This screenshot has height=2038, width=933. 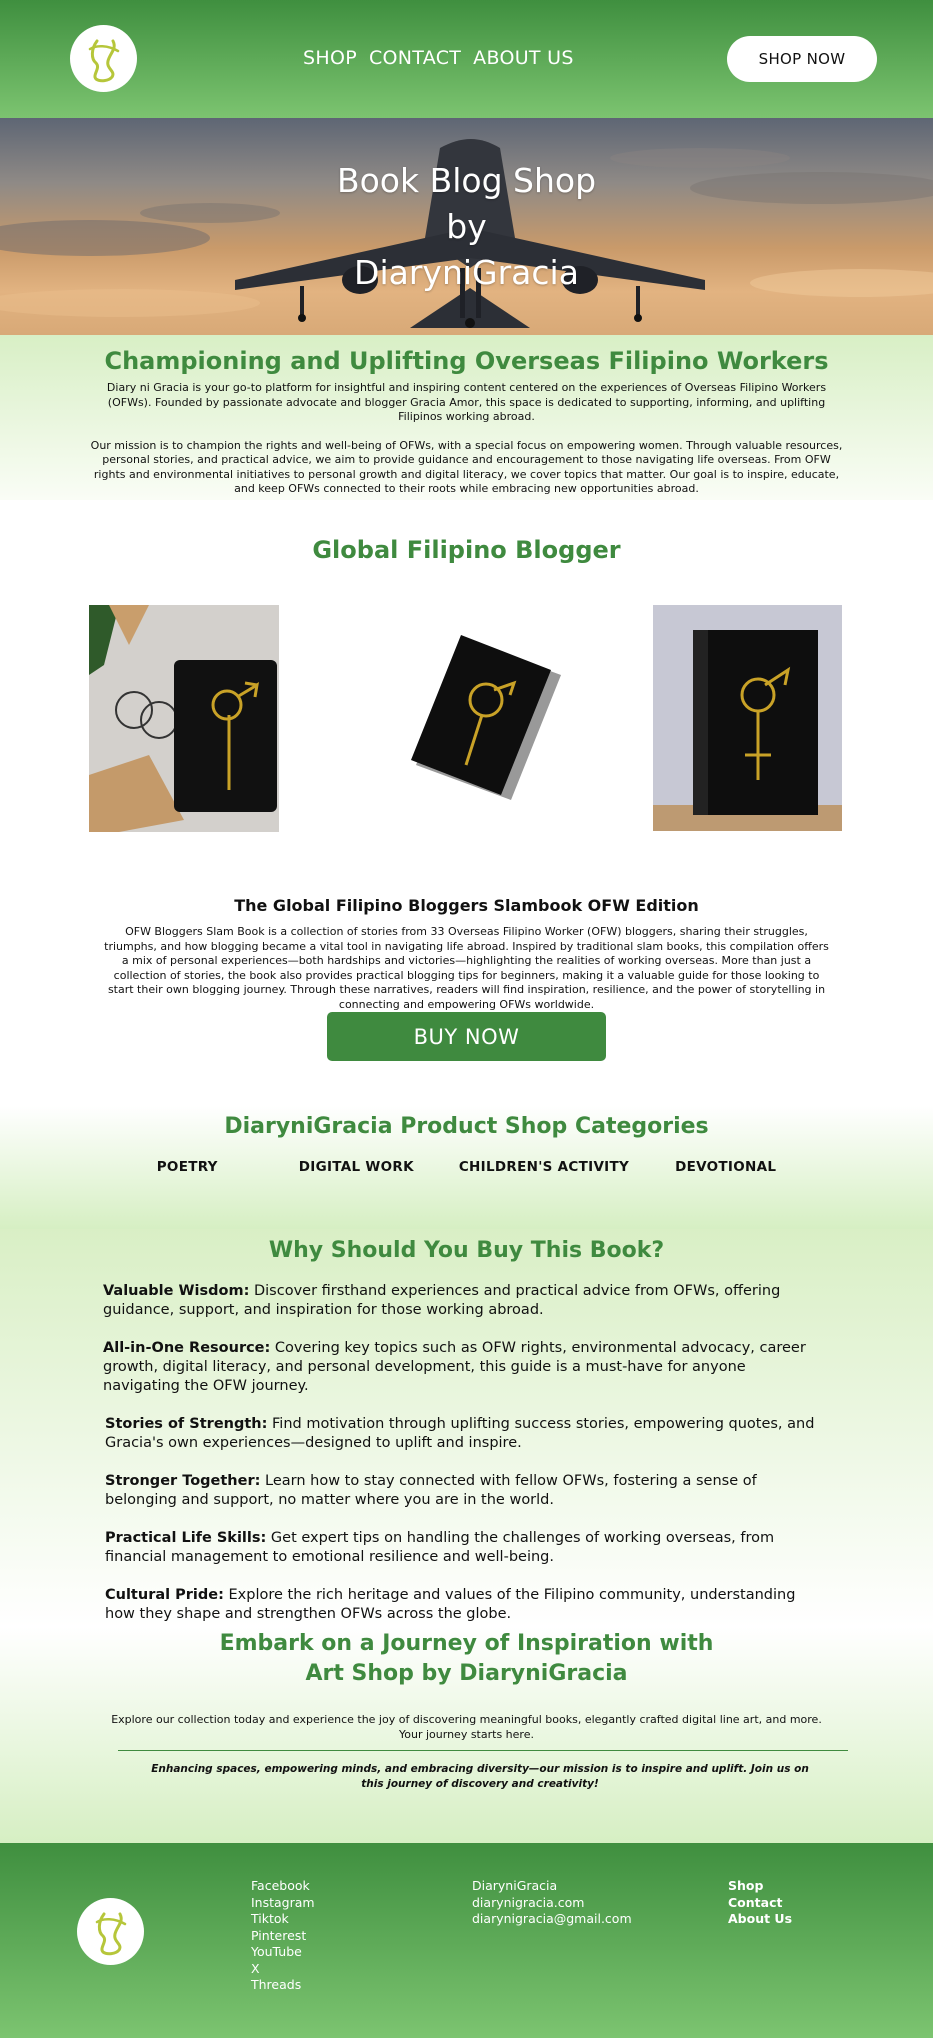 I want to click on book-photo-desk, so click(x=184, y=718).